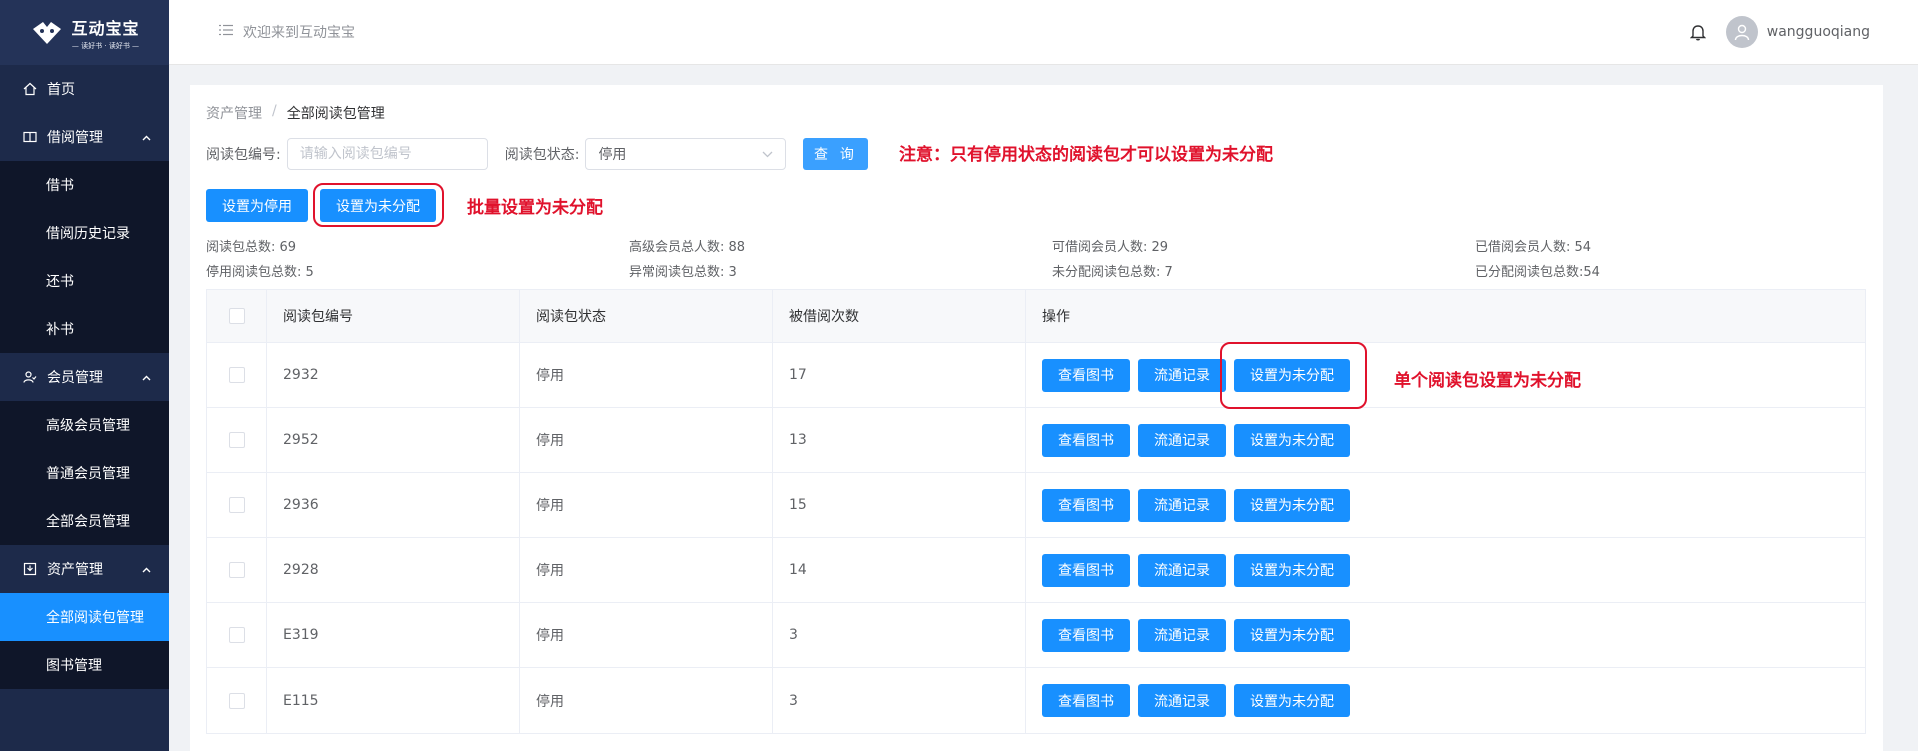  Describe the element at coordinates (535, 208) in the screenshot. I see `annotation-note-batch: 批量设置为未分配` at that location.